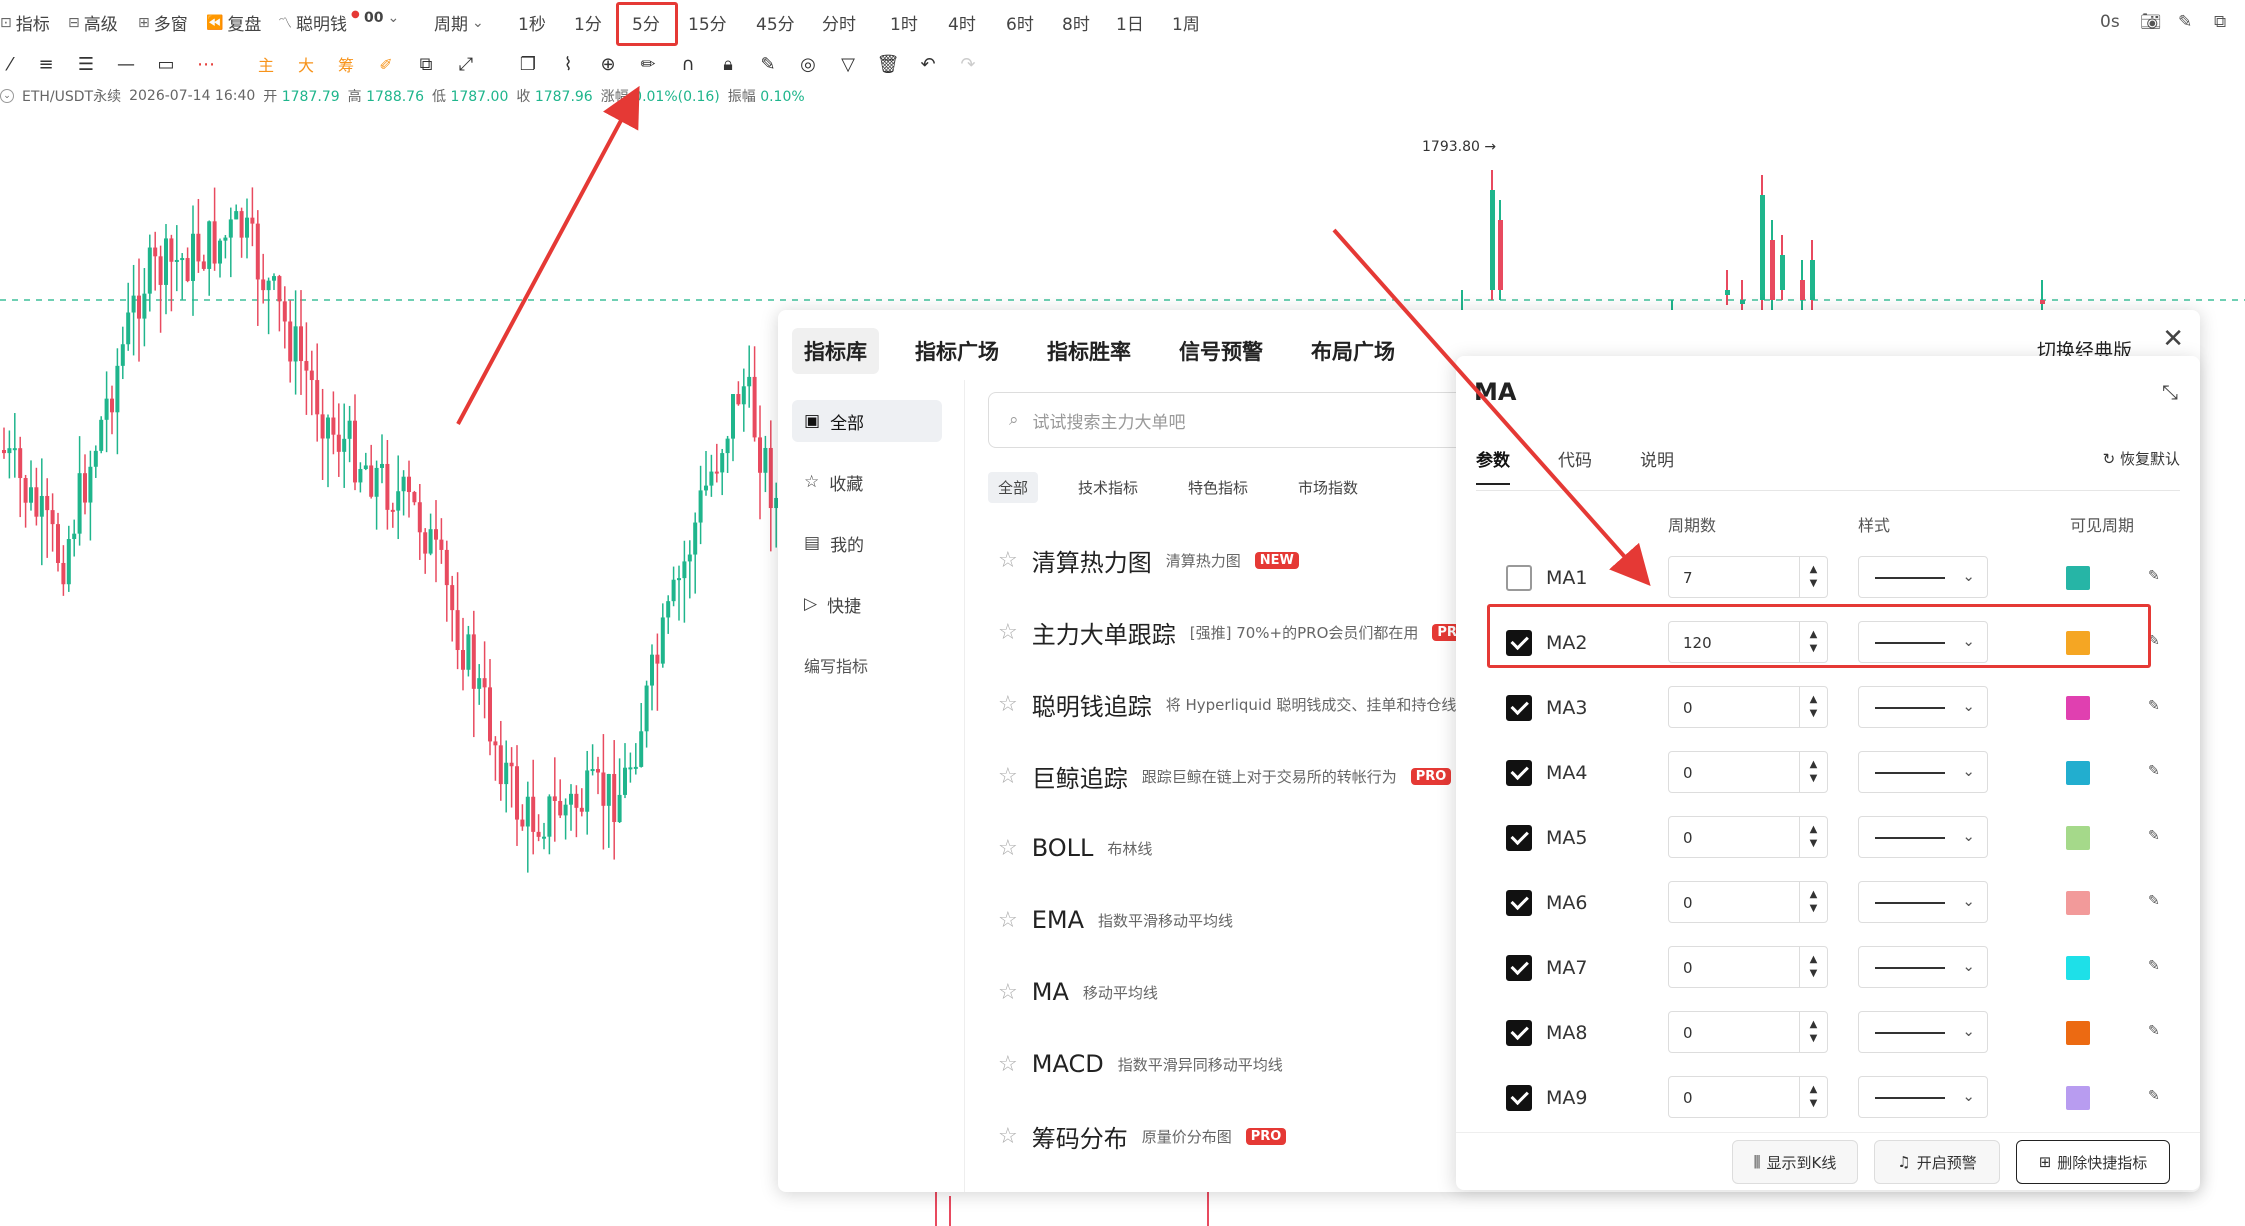 This screenshot has height=1226, width=2245. What do you see at coordinates (1108, 487) in the screenshot?
I see `filter-technical: 技术指标` at bounding box center [1108, 487].